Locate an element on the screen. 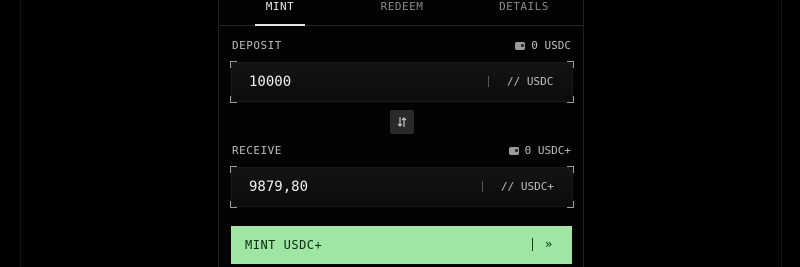  tab-details: DETAILS is located at coordinates (524, 13).